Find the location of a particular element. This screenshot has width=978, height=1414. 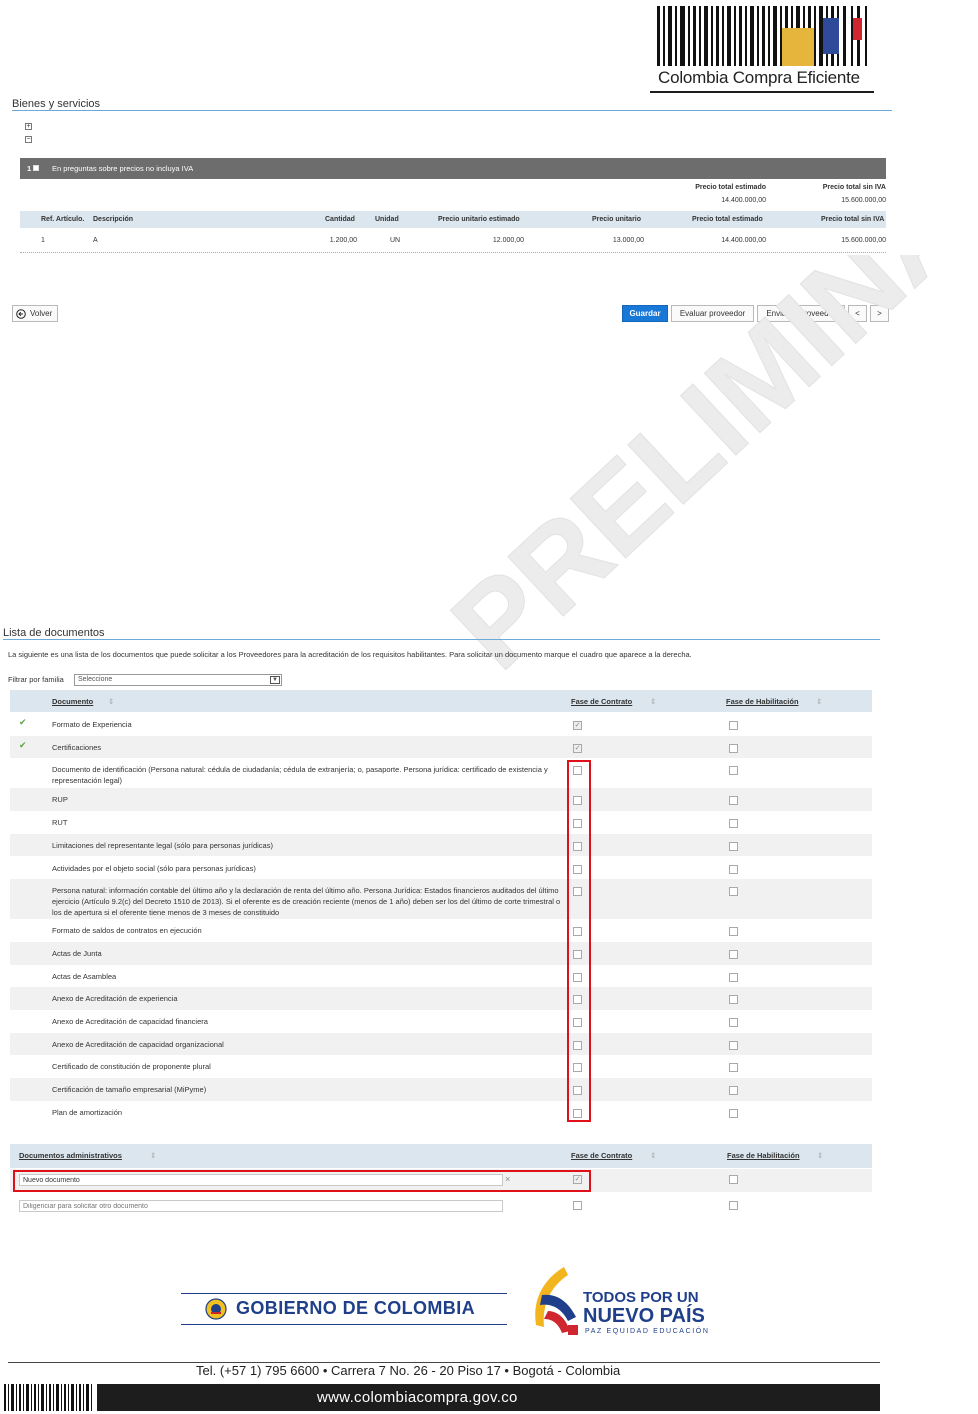

gob-rule-top is located at coordinates (344, 1293).